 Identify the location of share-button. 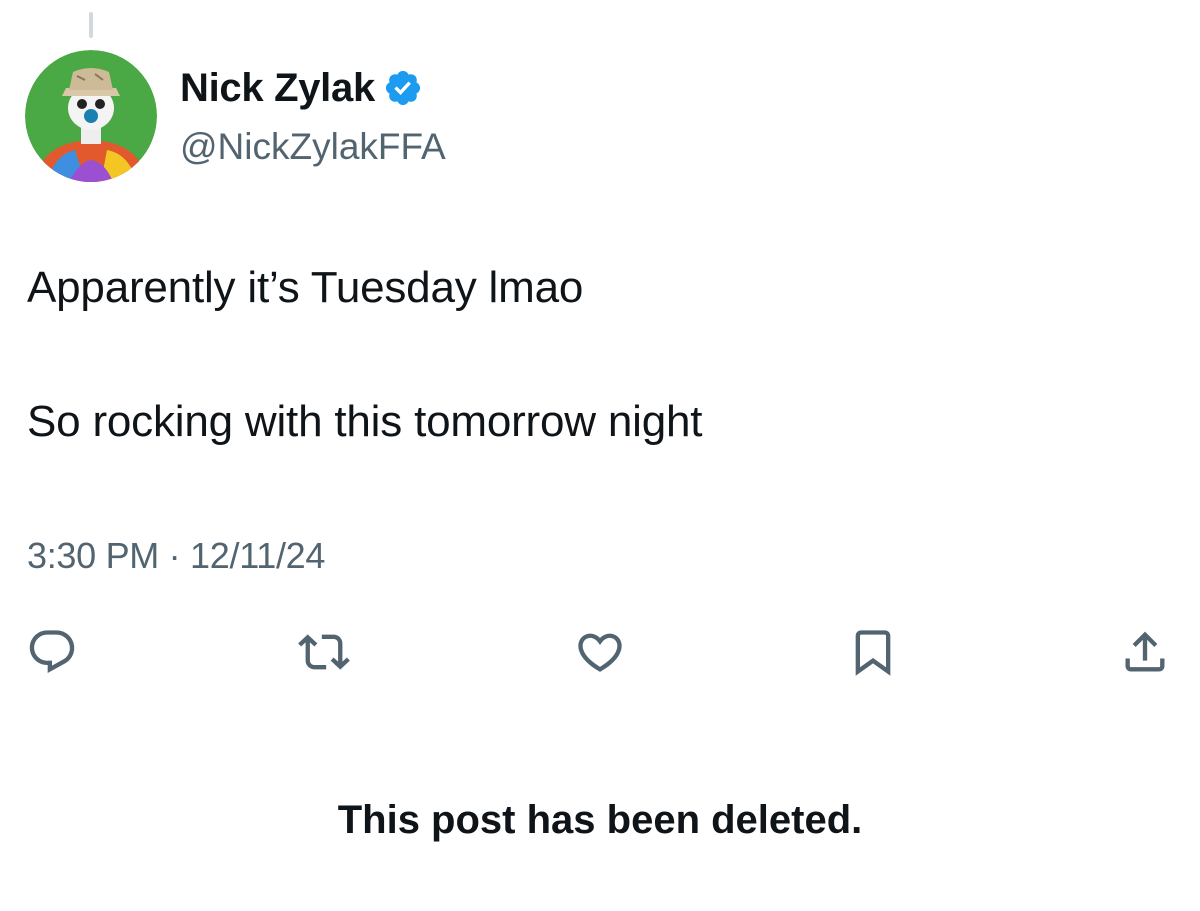
(1145, 652).